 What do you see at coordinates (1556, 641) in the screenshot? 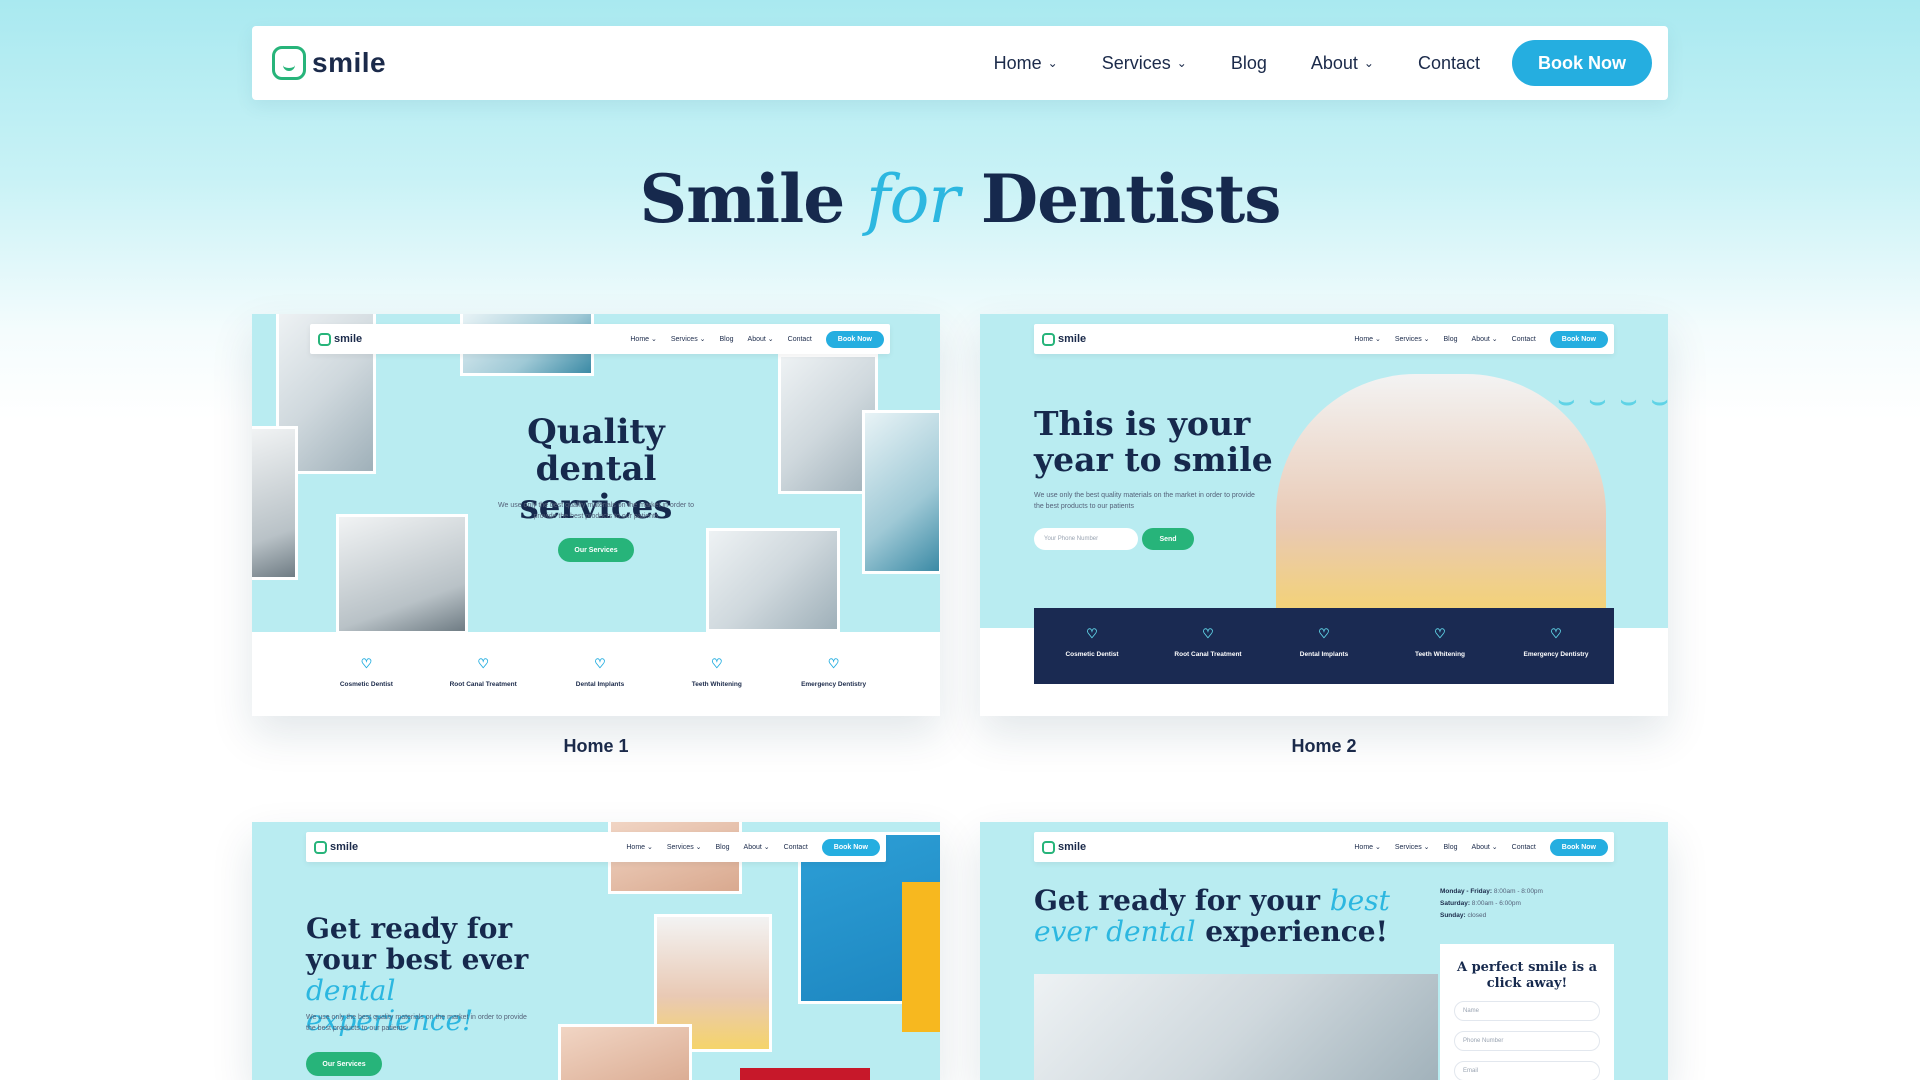
I see `service-item: ♡ Emergency Dentistry` at bounding box center [1556, 641].